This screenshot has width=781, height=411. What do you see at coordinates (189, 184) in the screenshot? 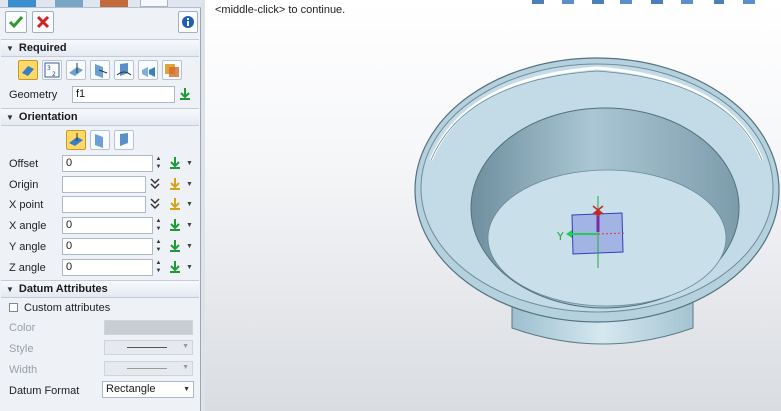
I see `origin-menu-icon: ▼` at bounding box center [189, 184].